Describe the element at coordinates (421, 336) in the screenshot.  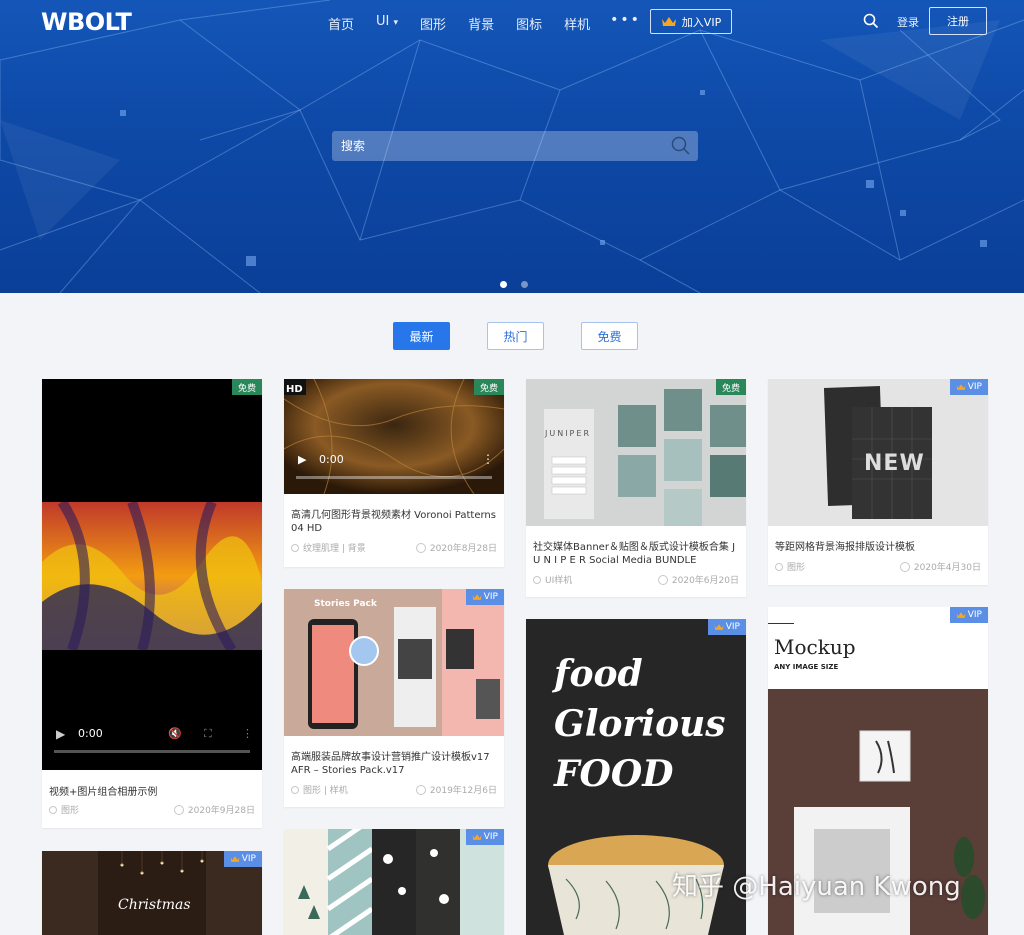
I see `tab-latest: 最新` at that location.